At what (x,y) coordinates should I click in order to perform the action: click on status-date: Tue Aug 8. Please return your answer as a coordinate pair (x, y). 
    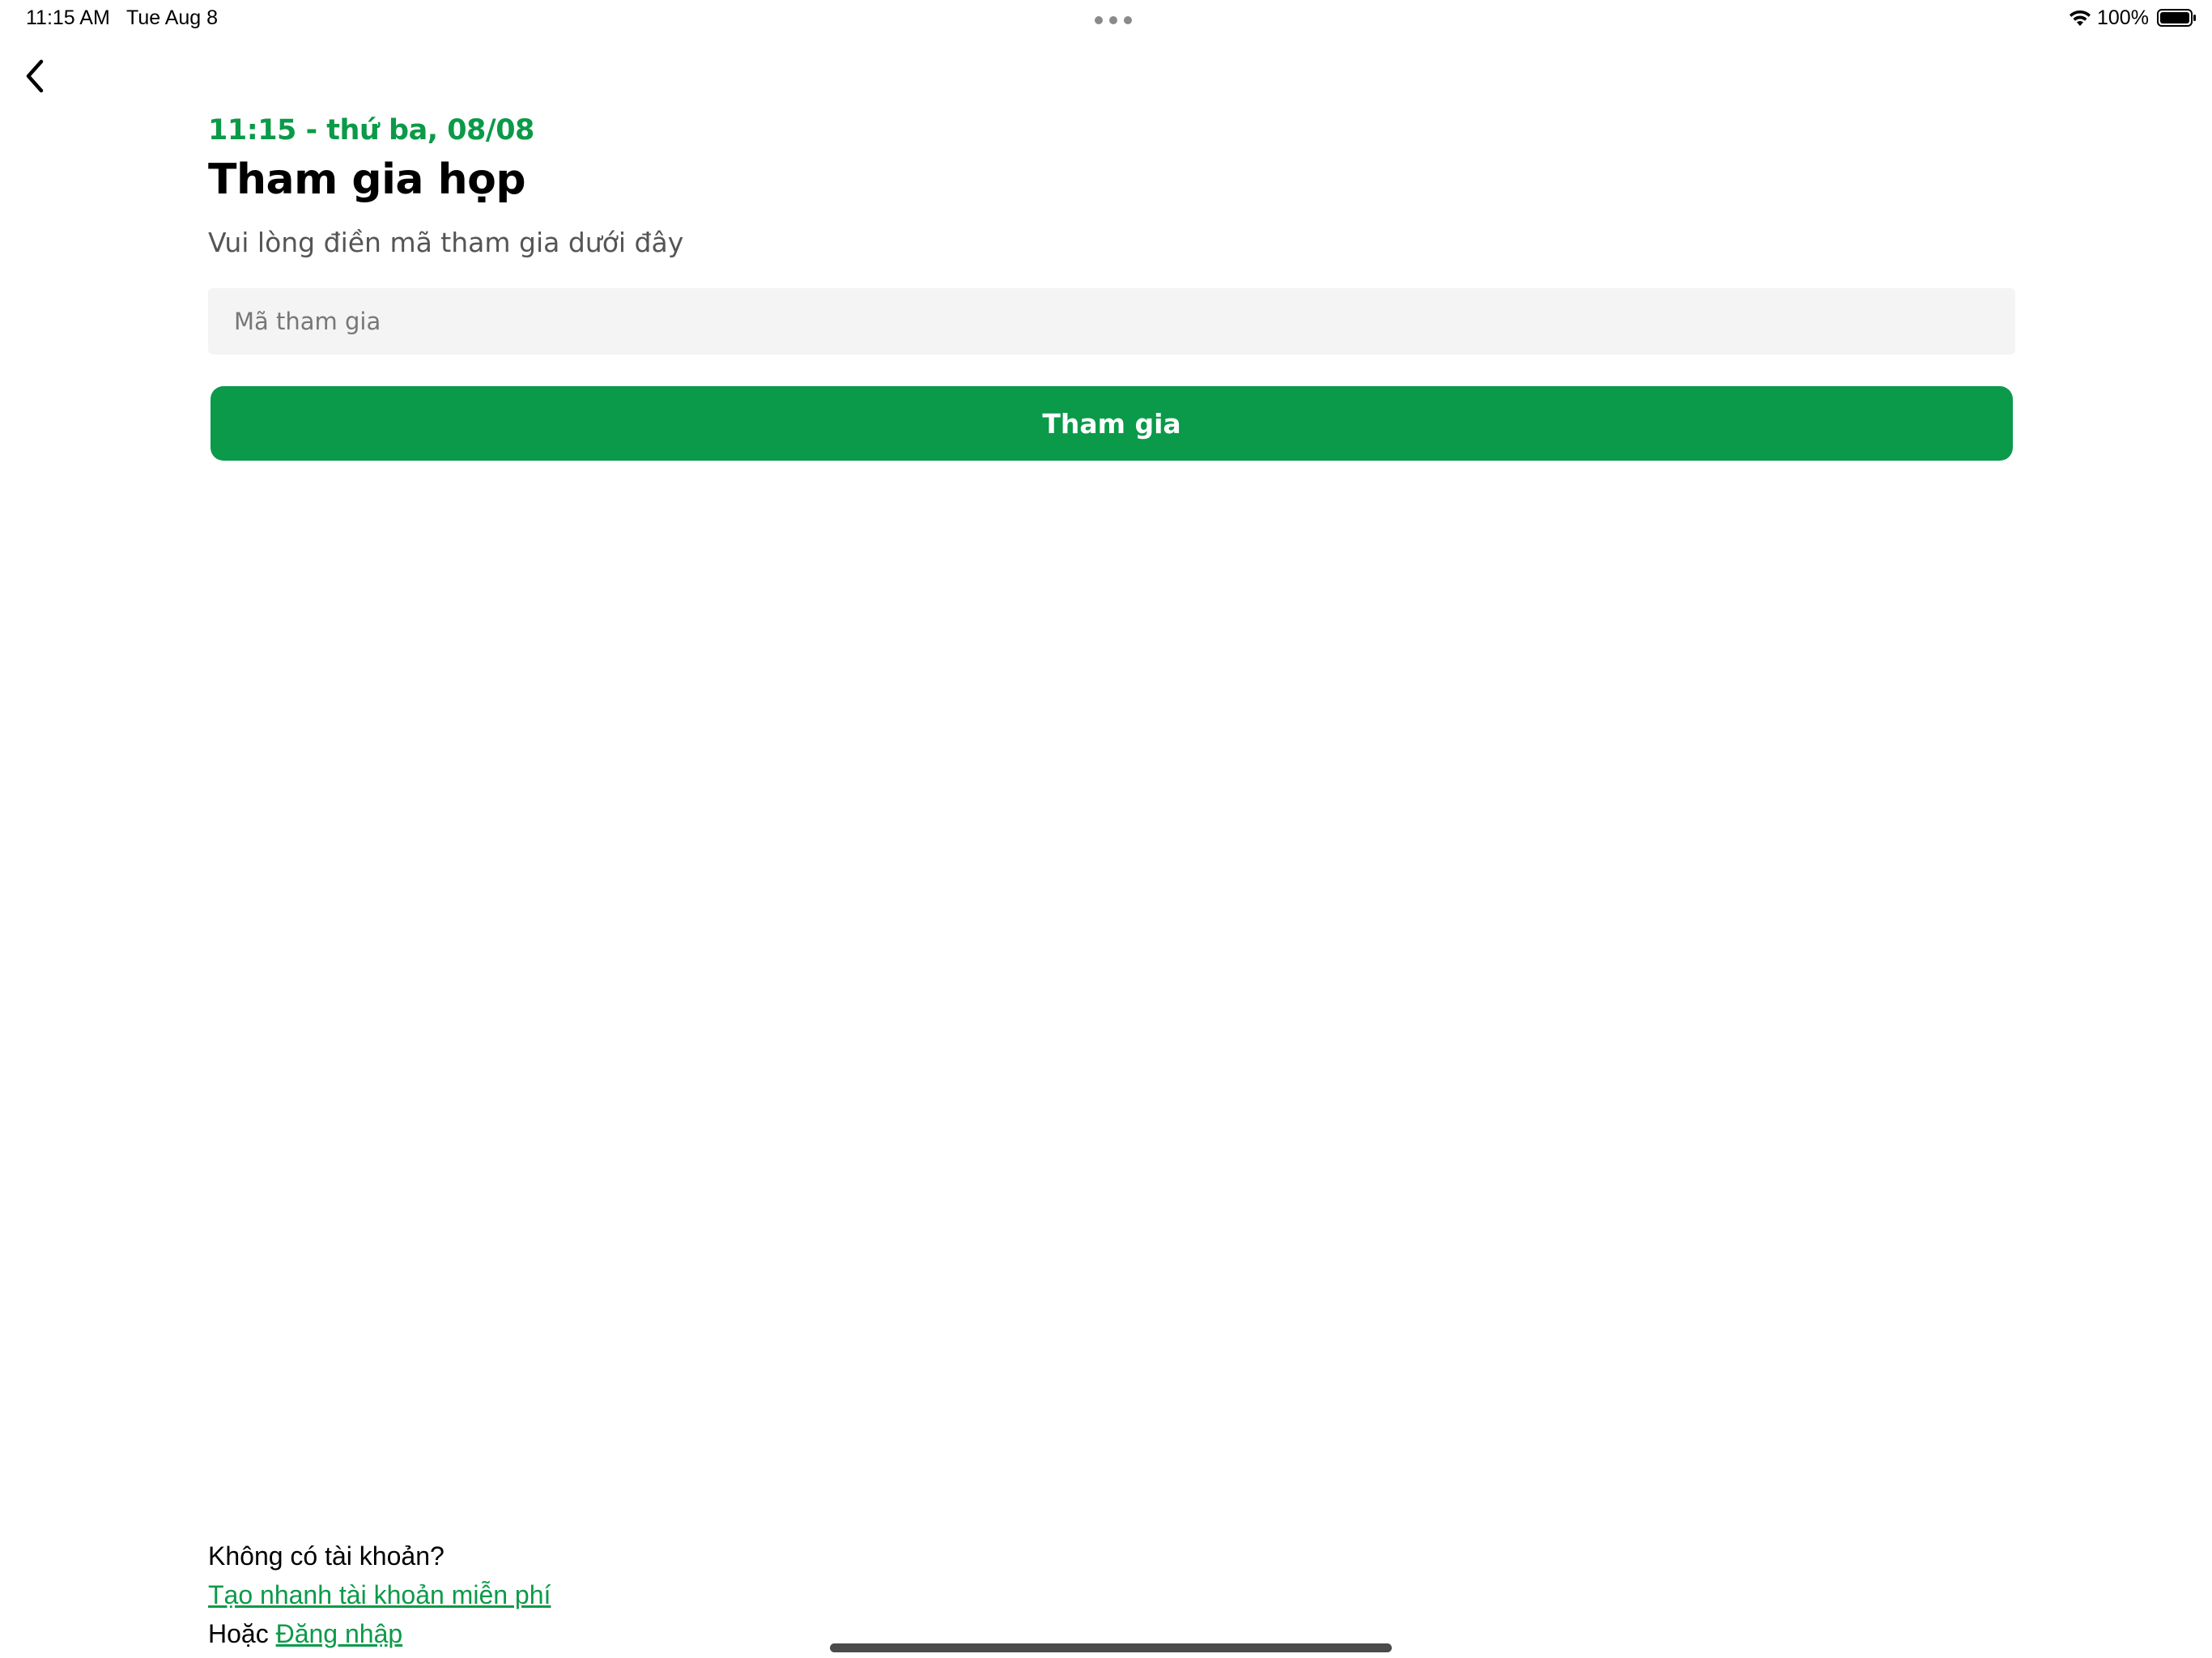
    Looking at the image, I should click on (173, 17).